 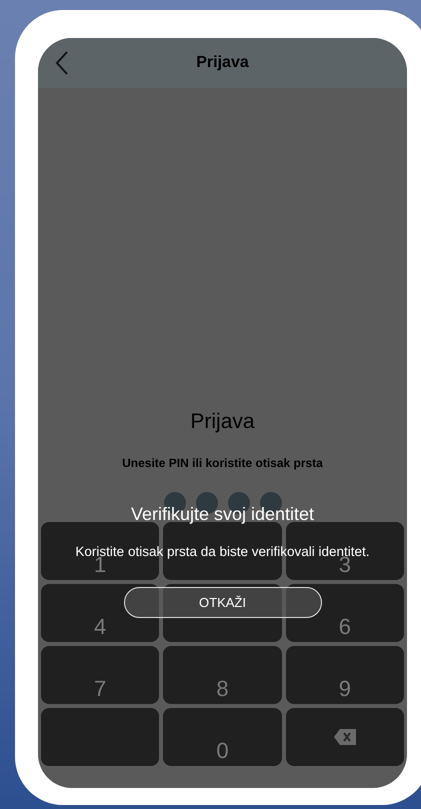 I want to click on login-subtitle: Unesite PIN ili koristite otisak prsta, so click(x=222, y=463).